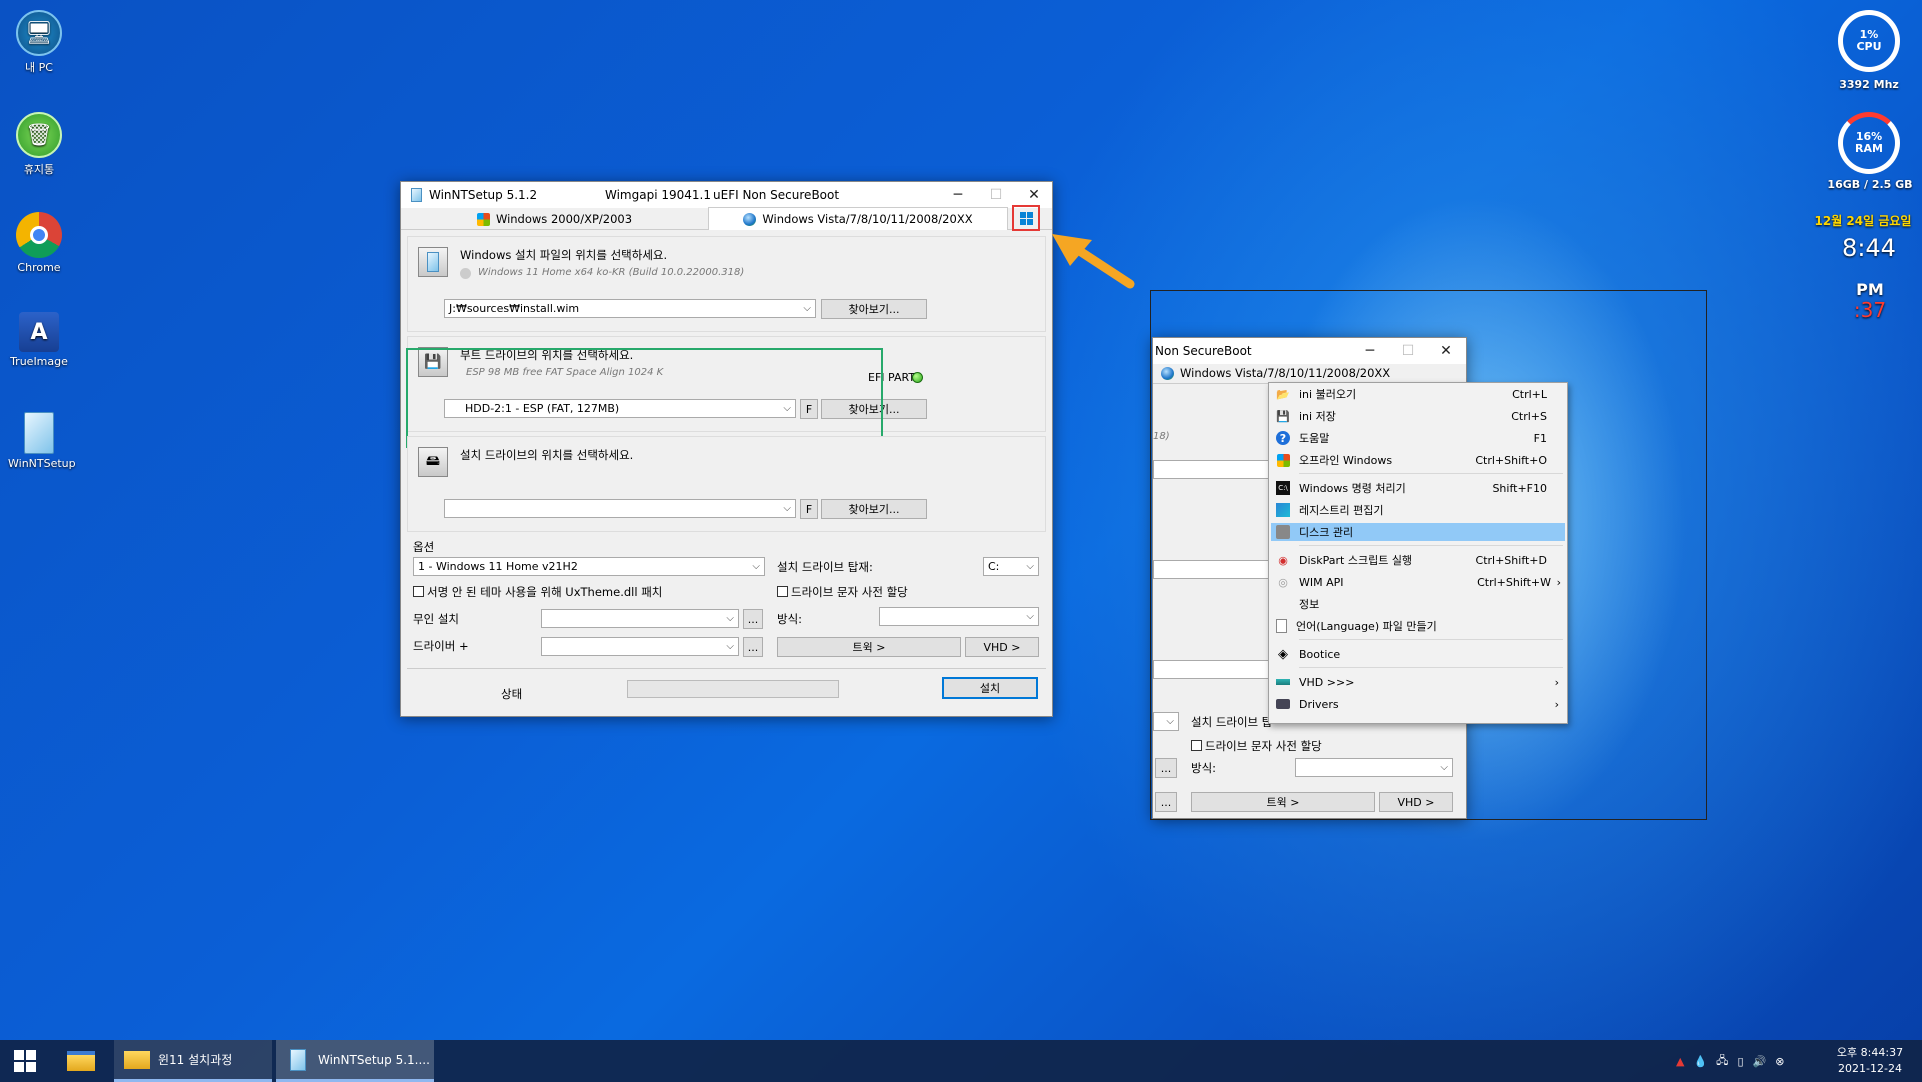  Describe the element at coordinates (483, 219) in the screenshot. I see `windows-xp-flag-icon` at that location.